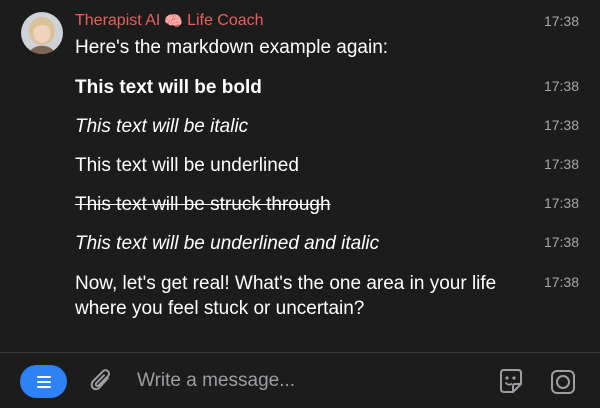 The height and width of the screenshot is (408, 600). I want to click on sender-name: Therapist AI 🧠 Life Coach, so click(169, 21).